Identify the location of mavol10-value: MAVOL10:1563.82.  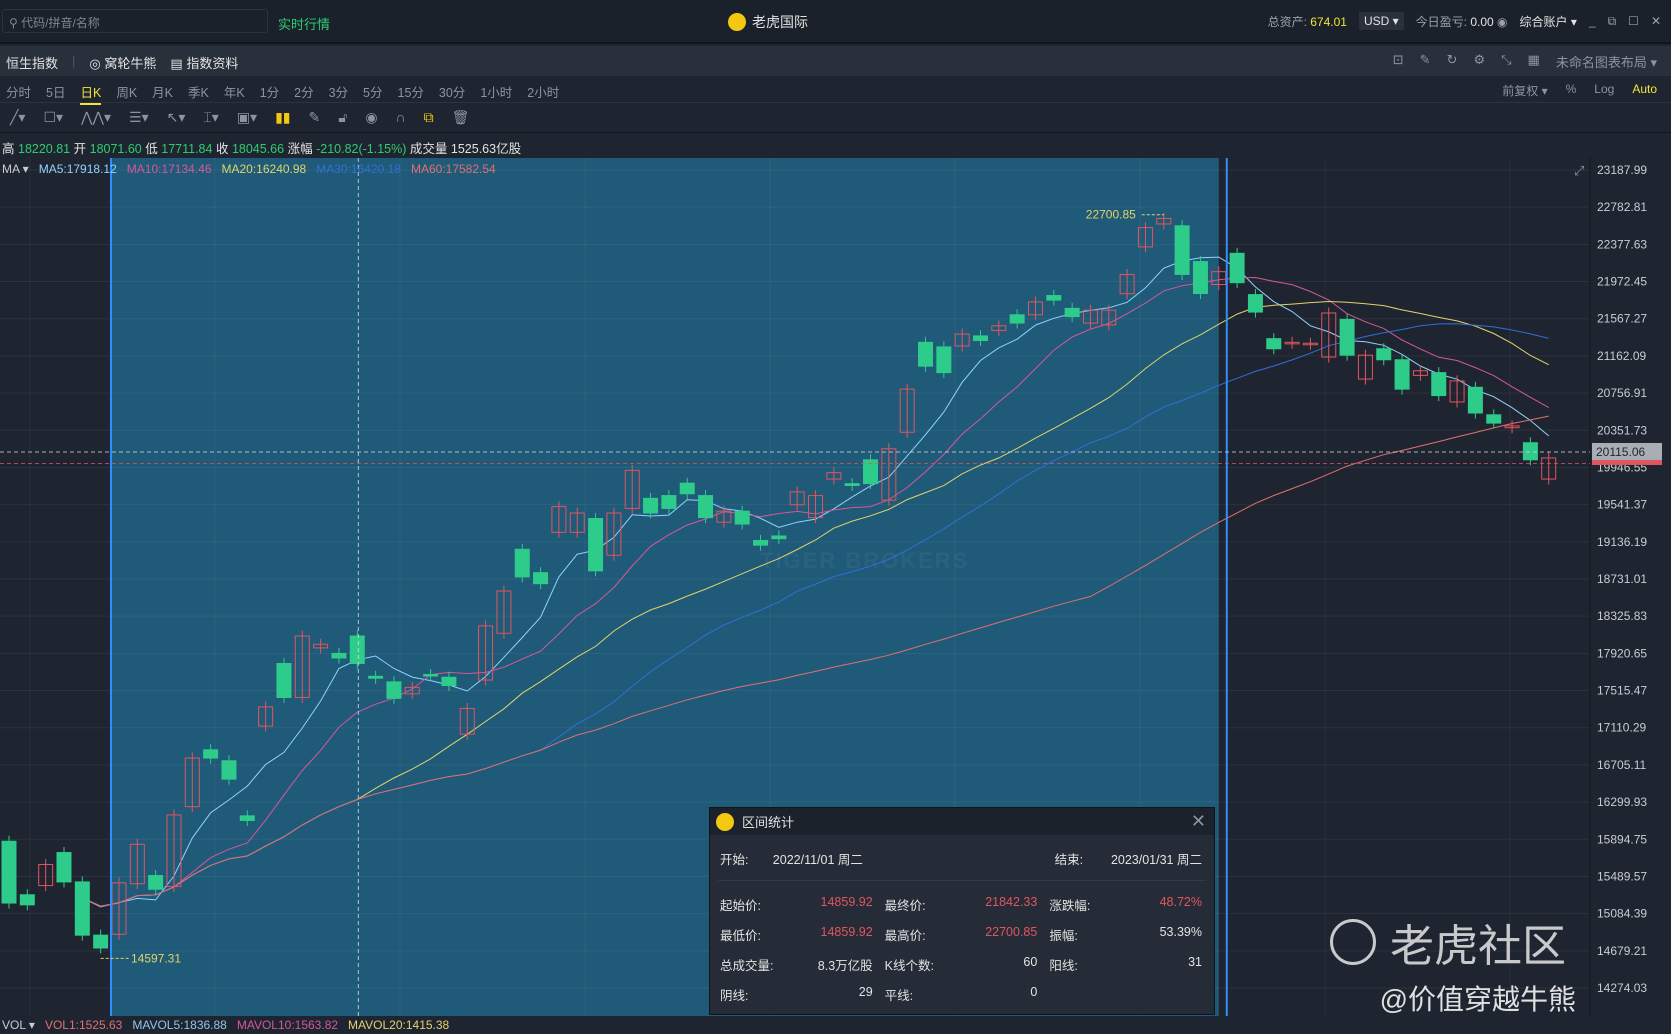
(287, 1025).